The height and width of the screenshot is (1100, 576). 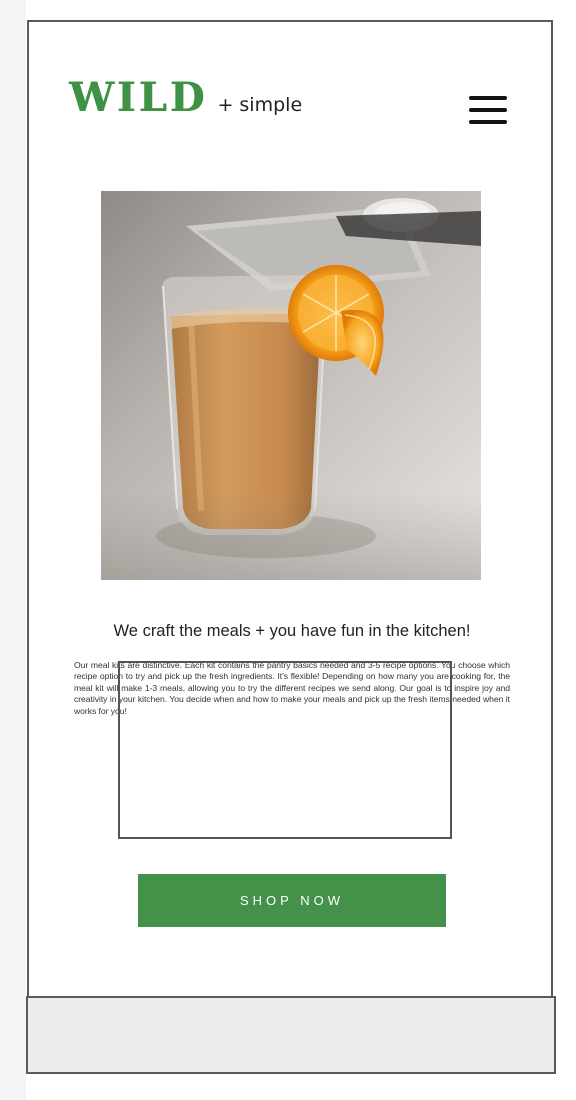 I want to click on left-gutter, so click(x=13, y=550).